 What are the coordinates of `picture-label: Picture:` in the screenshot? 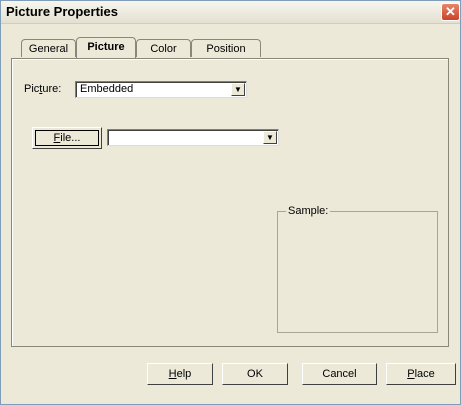 It's located at (43, 89).